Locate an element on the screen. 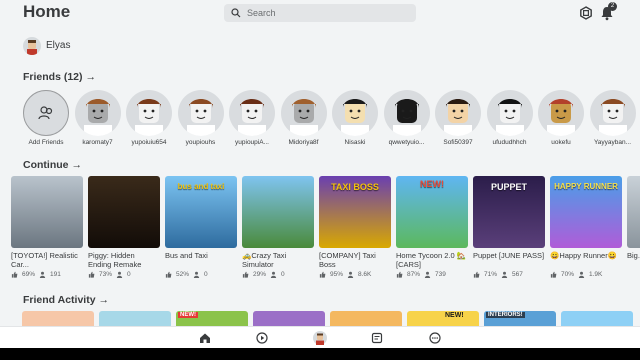 The width and height of the screenshot is (640, 360). bottom-navigation is located at coordinates (320, 337).